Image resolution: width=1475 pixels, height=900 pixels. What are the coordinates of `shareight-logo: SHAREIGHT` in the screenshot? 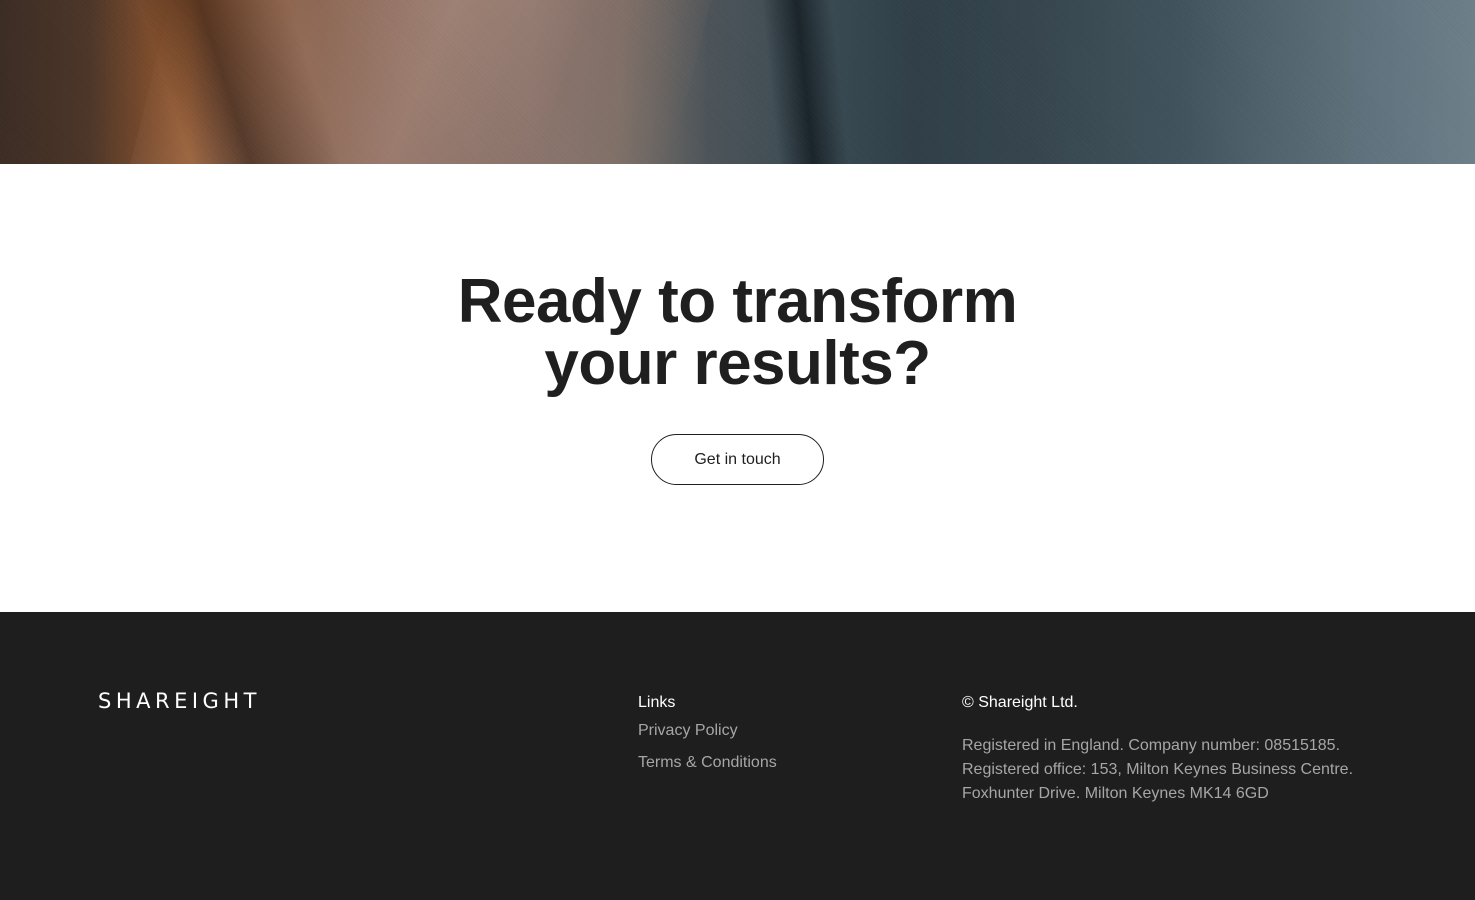 It's located at (179, 701).